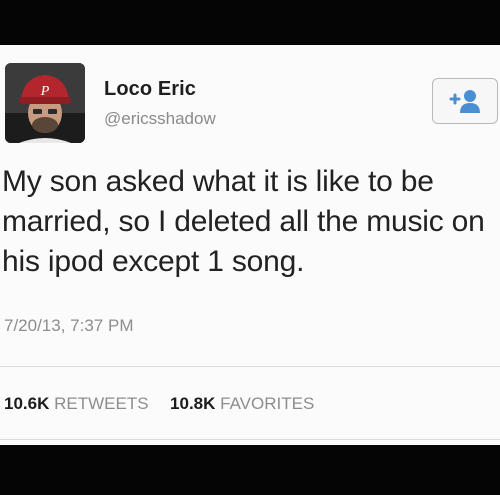 The height and width of the screenshot is (495, 500). What do you see at coordinates (250, 22) in the screenshot?
I see `top-black-bar` at bounding box center [250, 22].